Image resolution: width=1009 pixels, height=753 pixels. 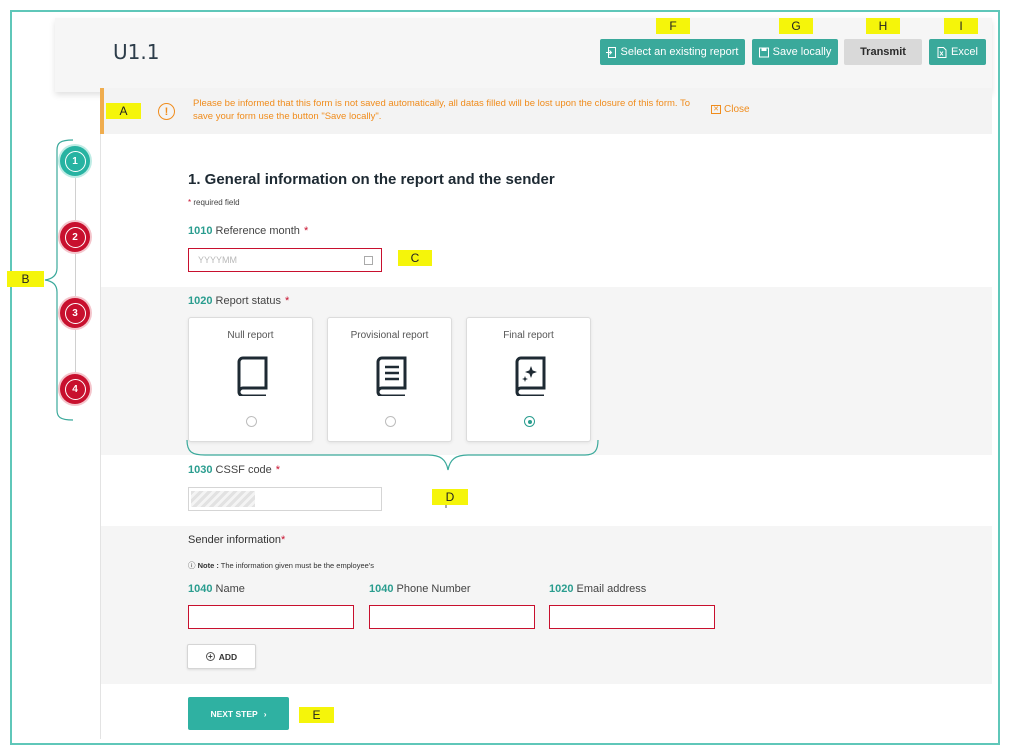 What do you see at coordinates (250, 335) in the screenshot?
I see `report-option-label: Null report` at bounding box center [250, 335].